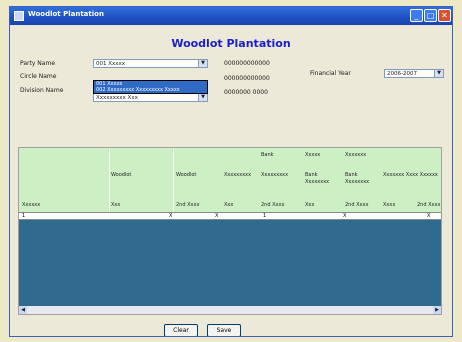 This screenshot has width=462, height=342. I want to click on scroll-left-icon: ◀, so click(23, 310).